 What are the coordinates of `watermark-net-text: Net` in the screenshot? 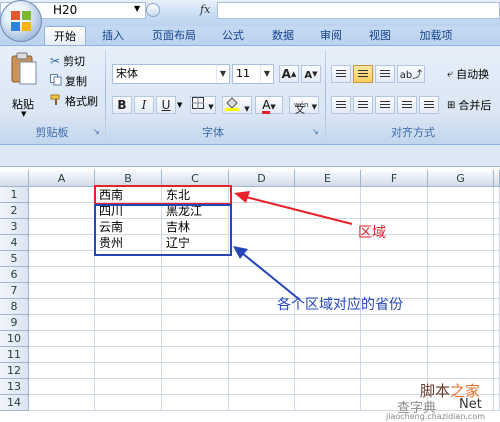 It's located at (470, 404).